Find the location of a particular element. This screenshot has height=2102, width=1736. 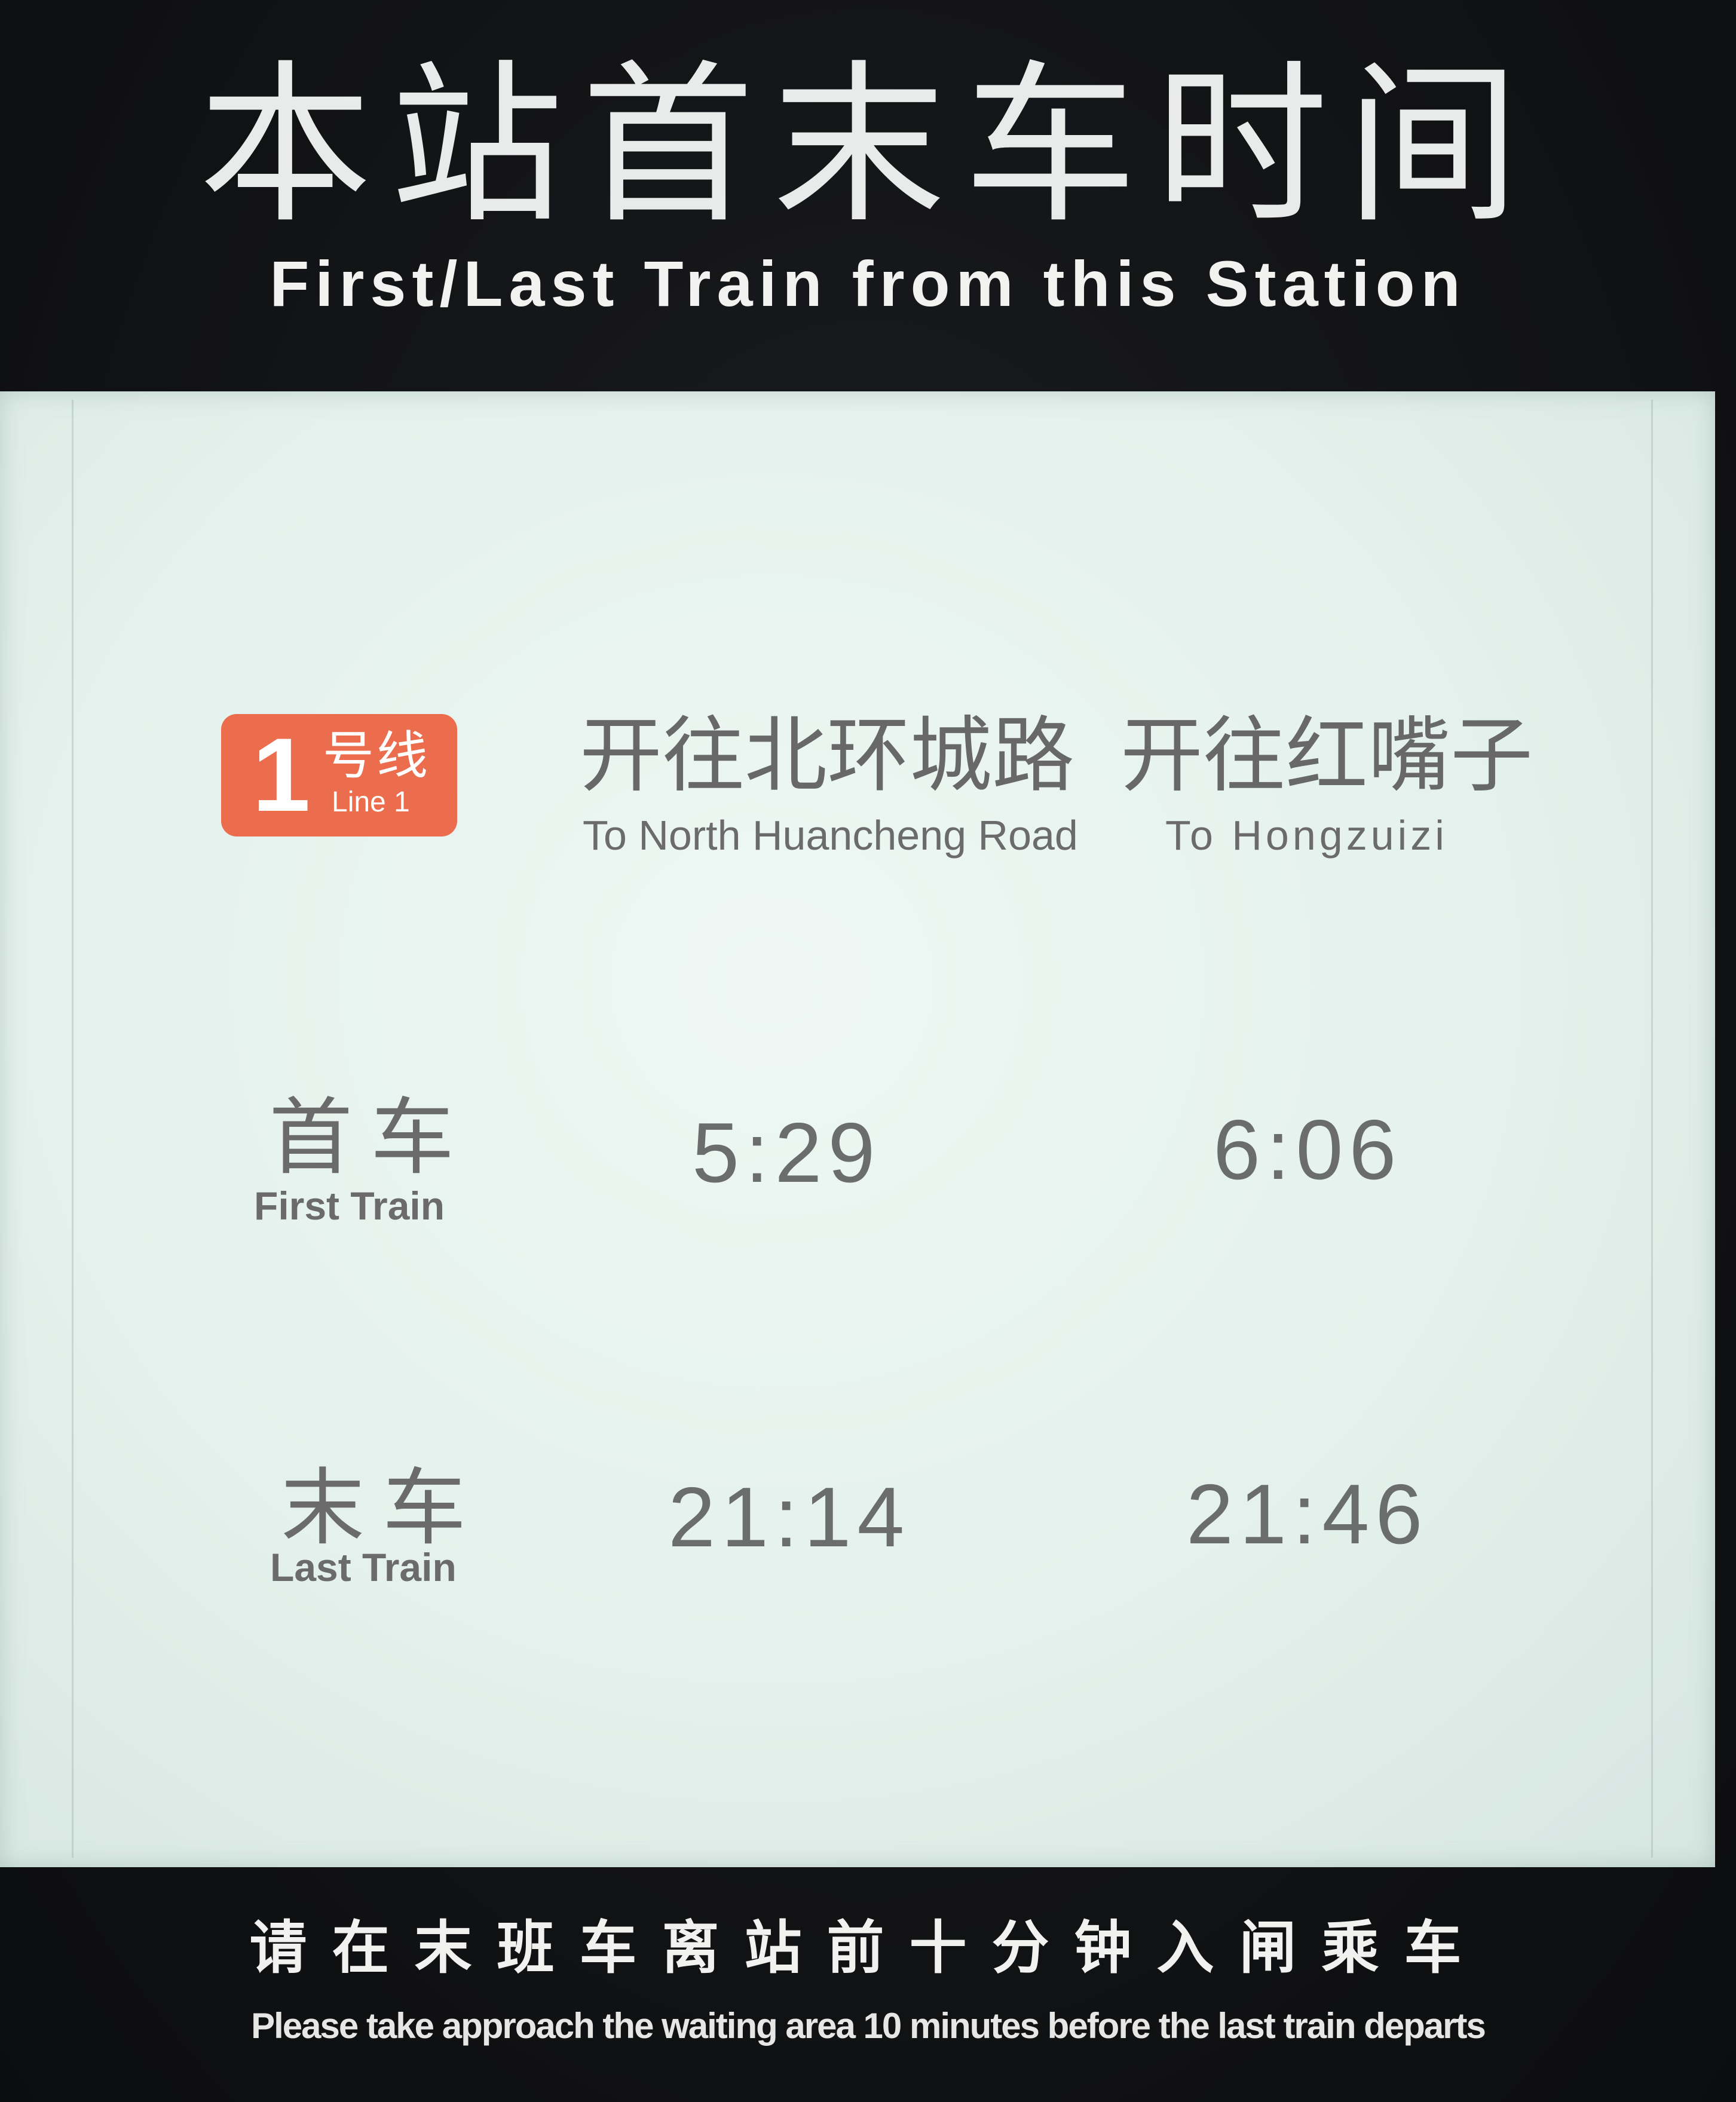

destination-1-chinese: 开往北环城路 is located at coordinates (827, 755).